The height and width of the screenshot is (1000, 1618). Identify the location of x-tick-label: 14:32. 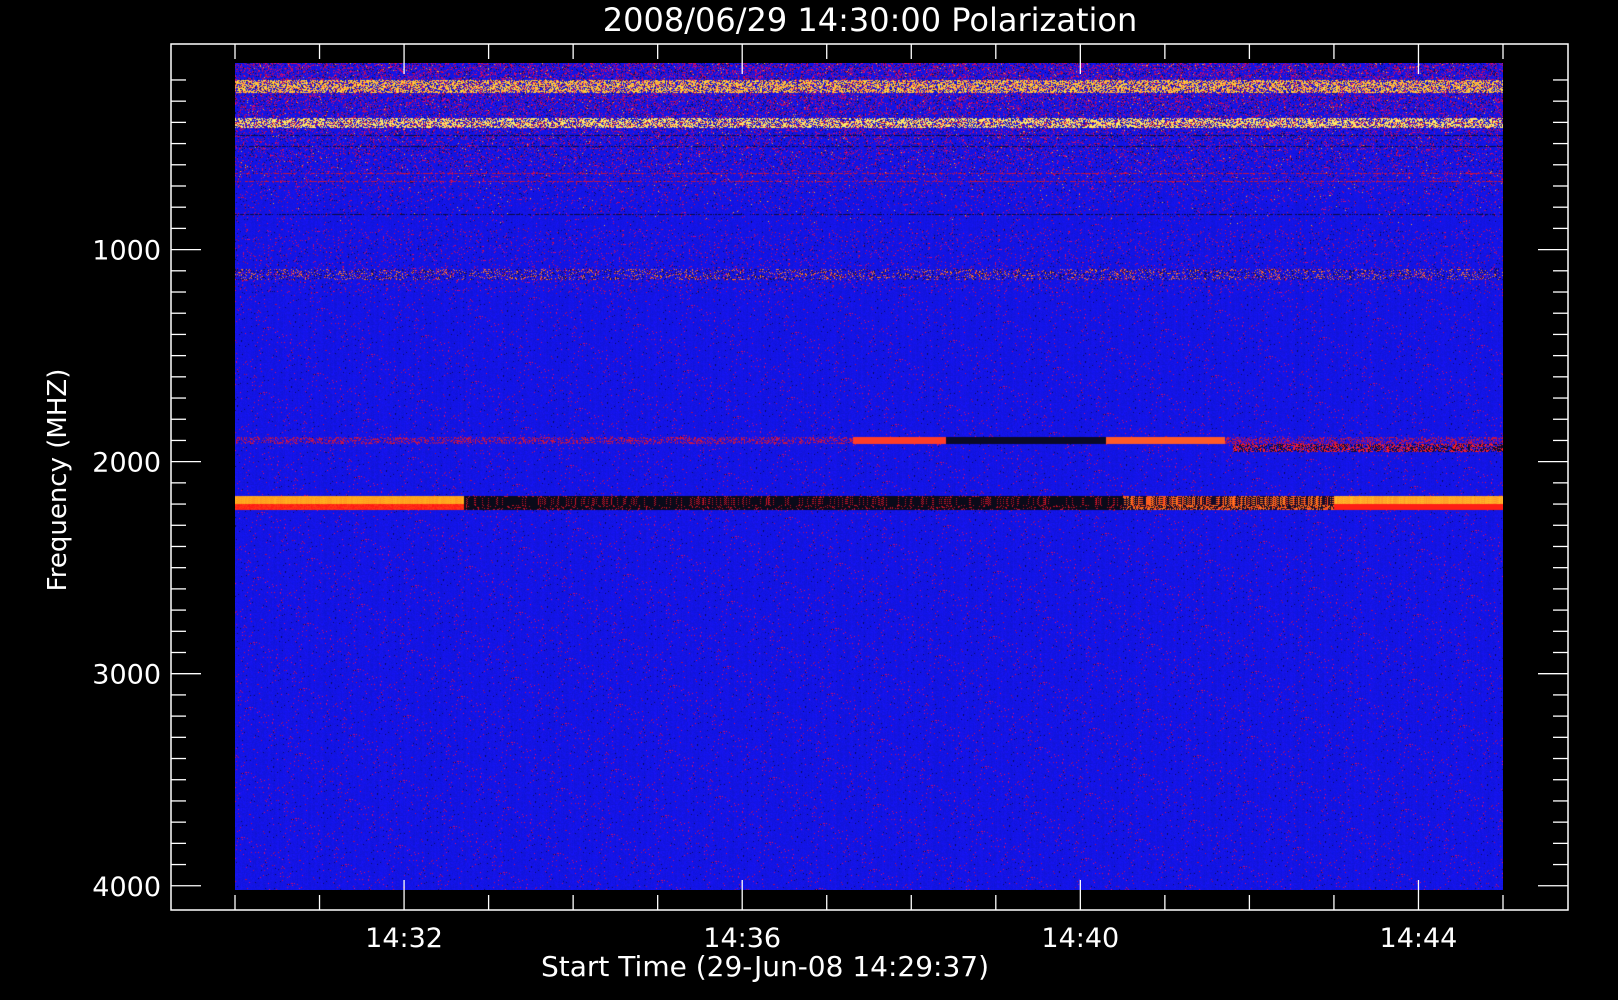
(404, 938).